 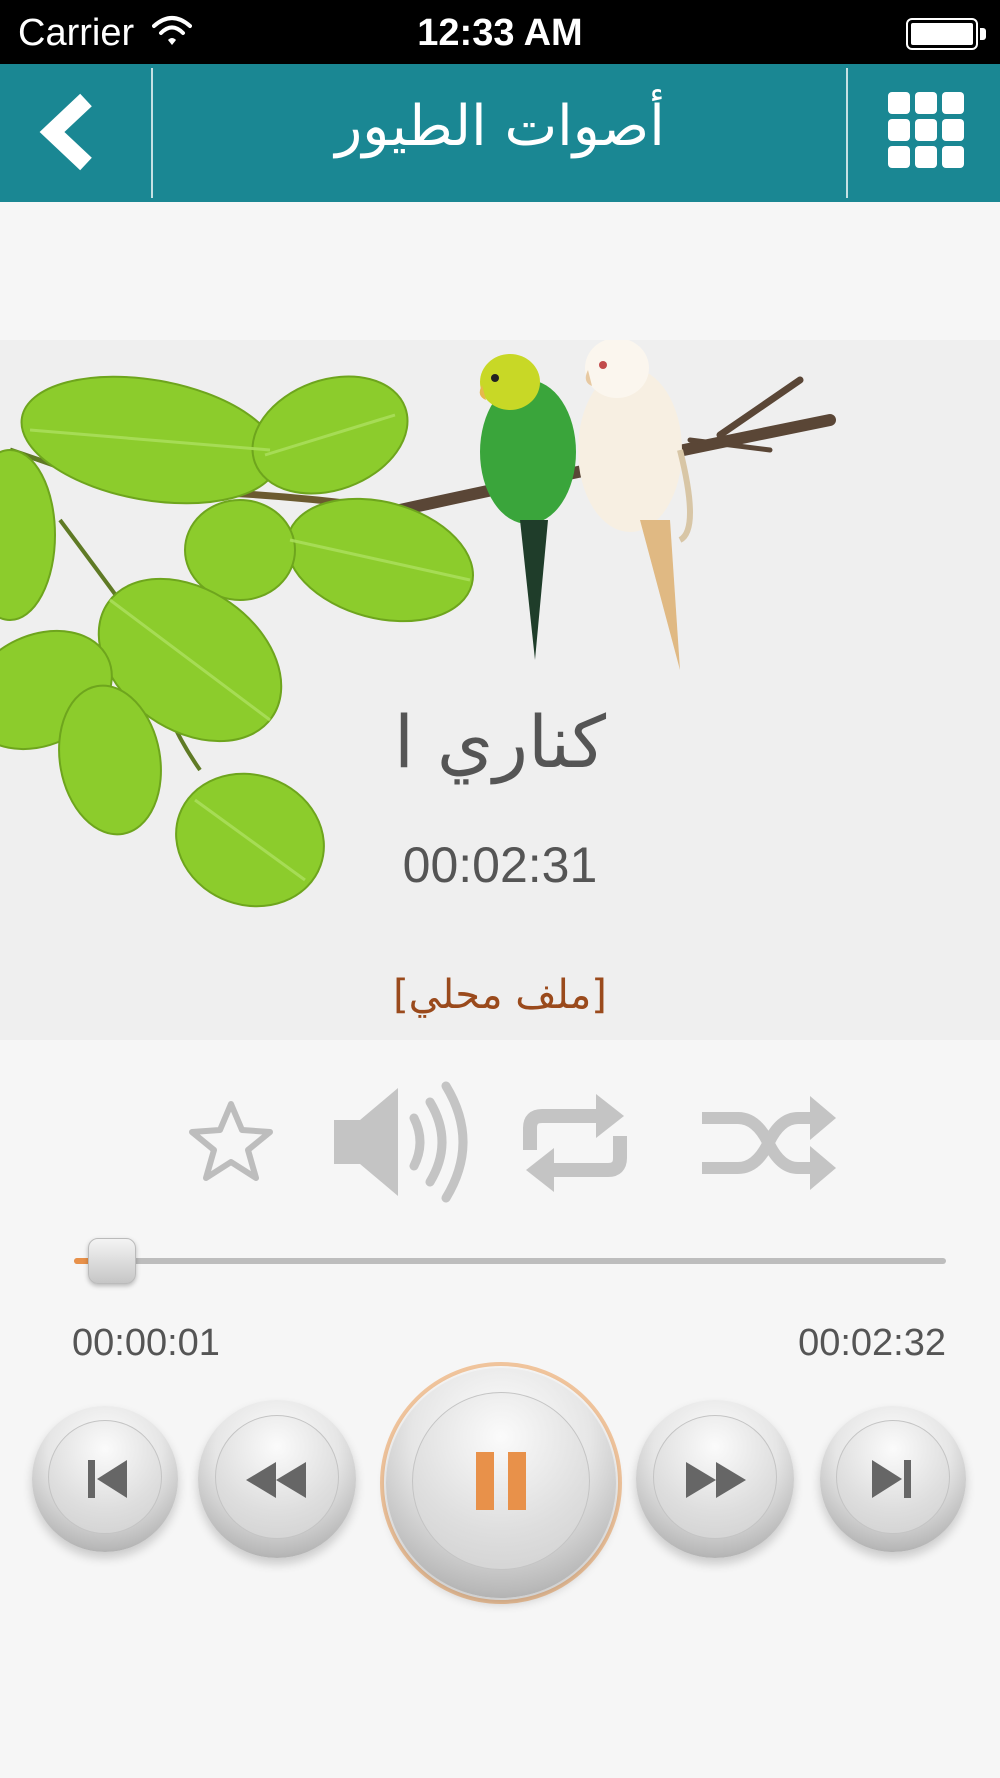 I want to click on nav-bar: أصوات الطيور, so click(x=500, y=133).